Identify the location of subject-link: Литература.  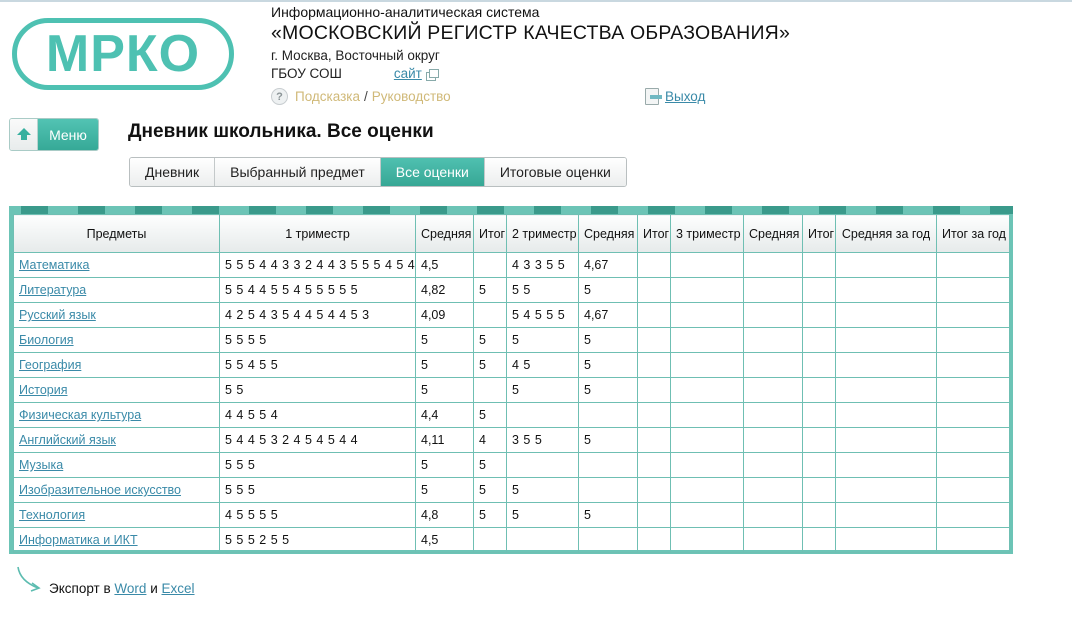
(52, 290).